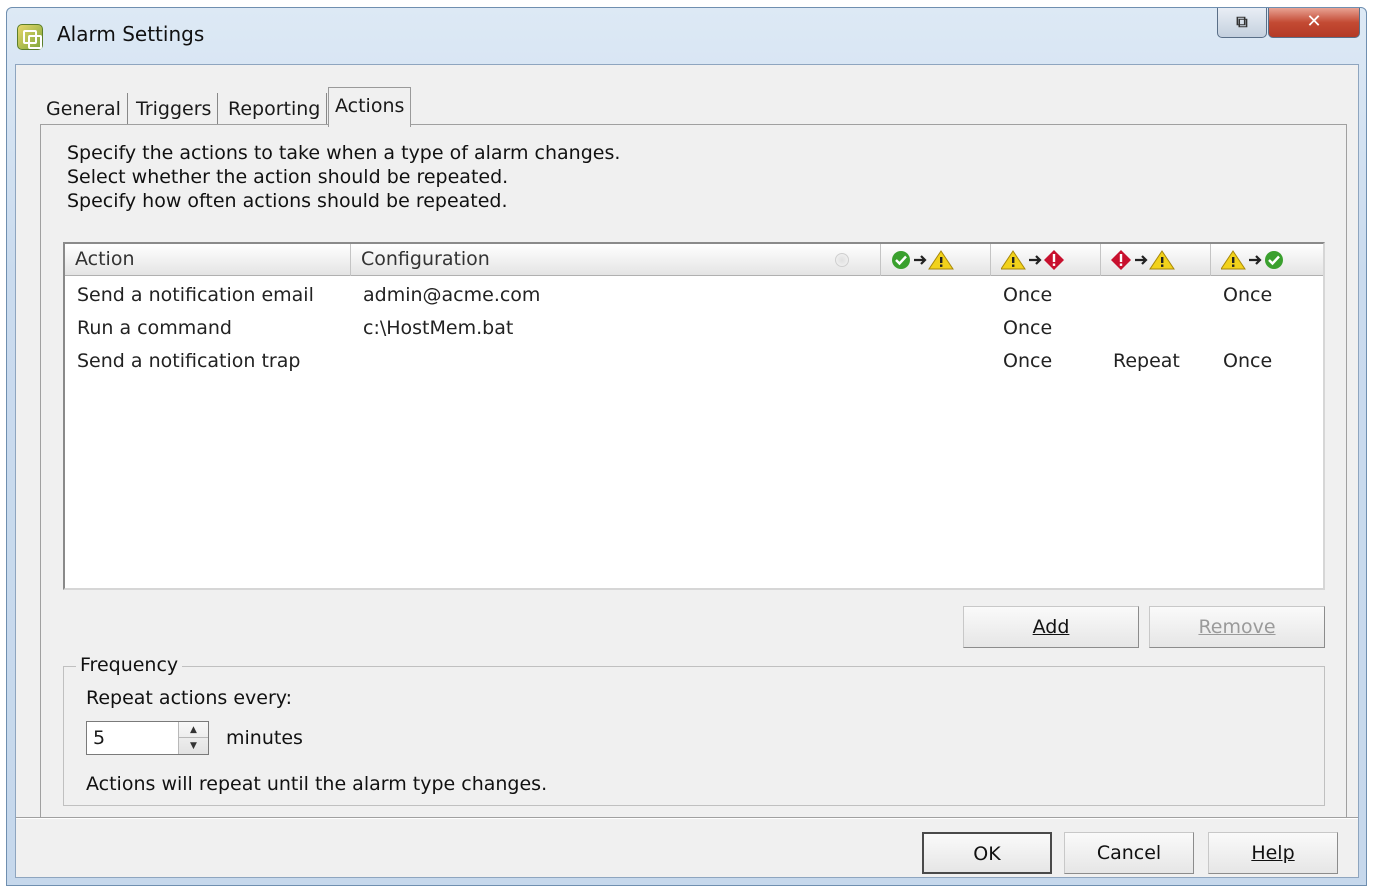  Describe the element at coordinates (438, 328) in the screenshot. I see `configuration-cell: c:\HostMem.bat` at that location.